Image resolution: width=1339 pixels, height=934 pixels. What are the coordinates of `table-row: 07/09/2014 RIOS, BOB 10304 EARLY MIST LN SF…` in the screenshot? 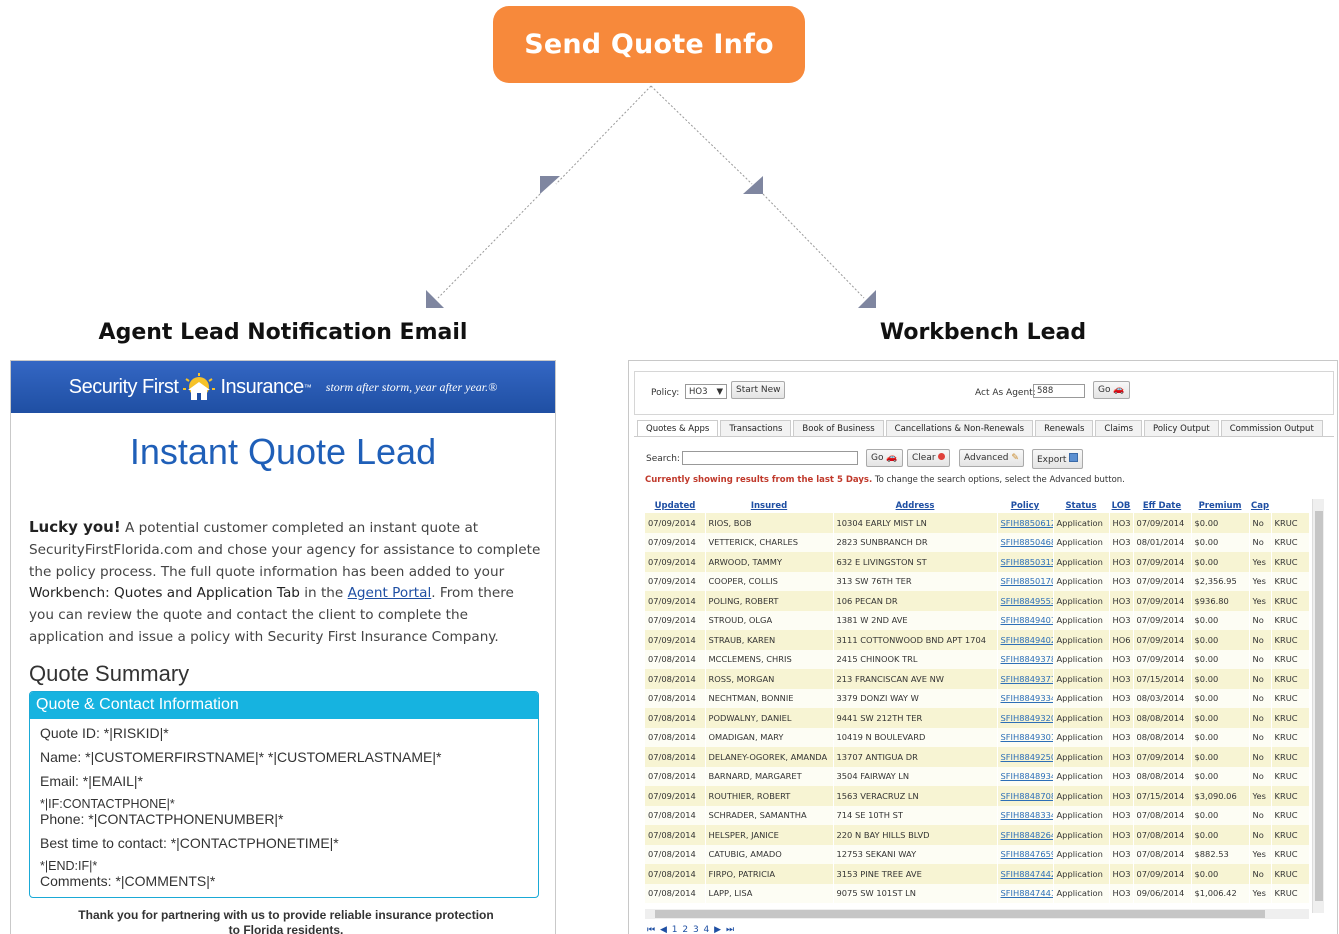 It's located at (977, 523).